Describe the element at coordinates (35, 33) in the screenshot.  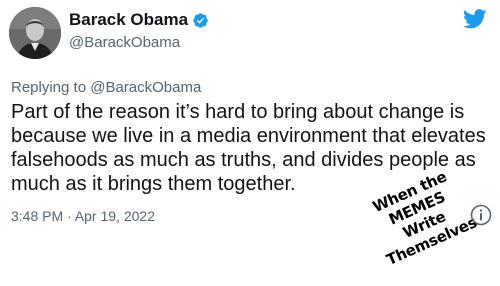
I see `avatar` at that location.